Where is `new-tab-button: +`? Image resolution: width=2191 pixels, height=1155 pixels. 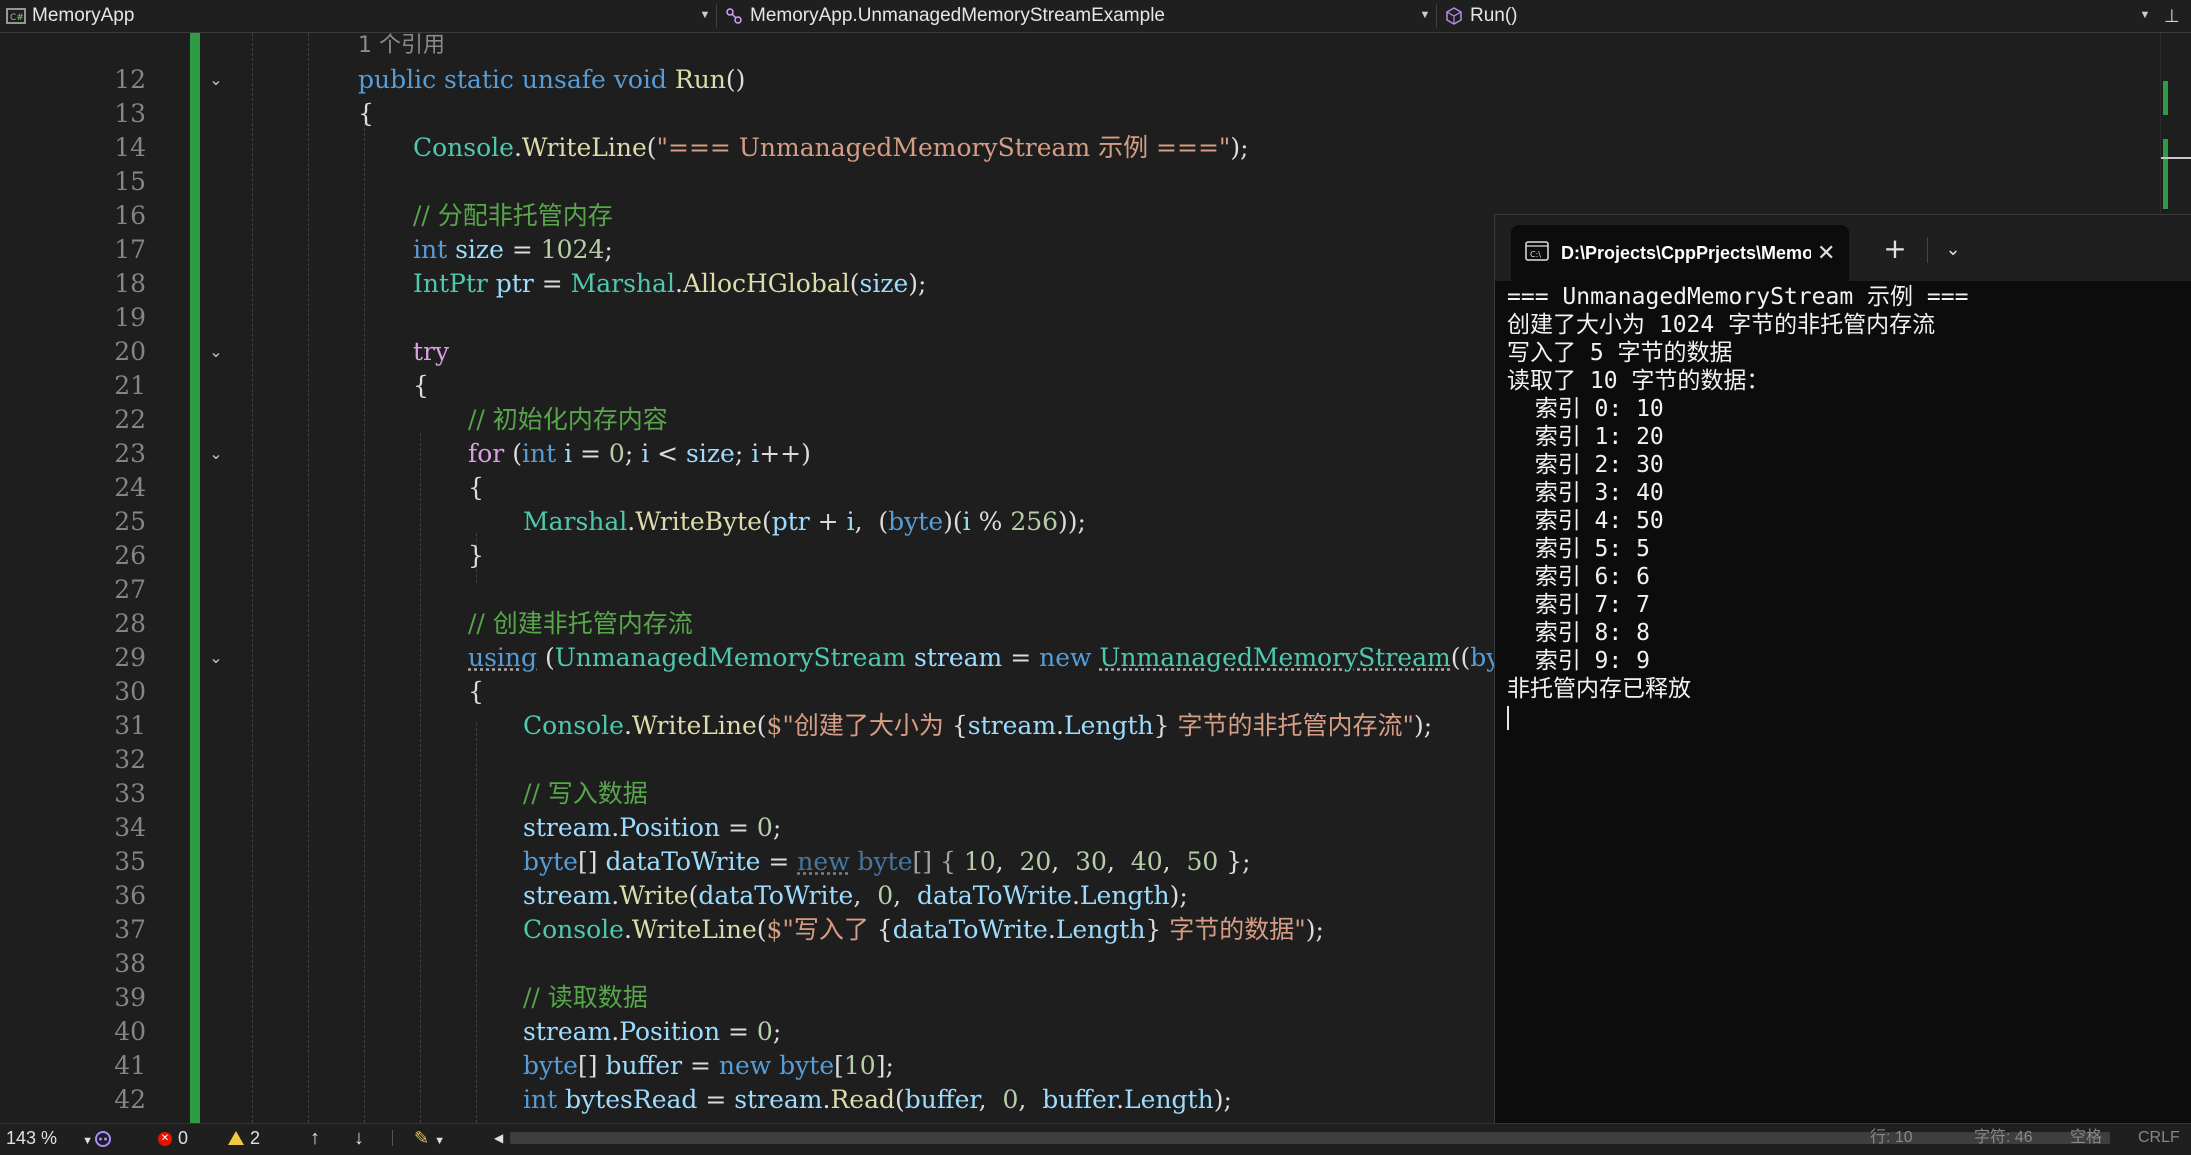 new-tab-button: + is located at coordinates (1895, 249).